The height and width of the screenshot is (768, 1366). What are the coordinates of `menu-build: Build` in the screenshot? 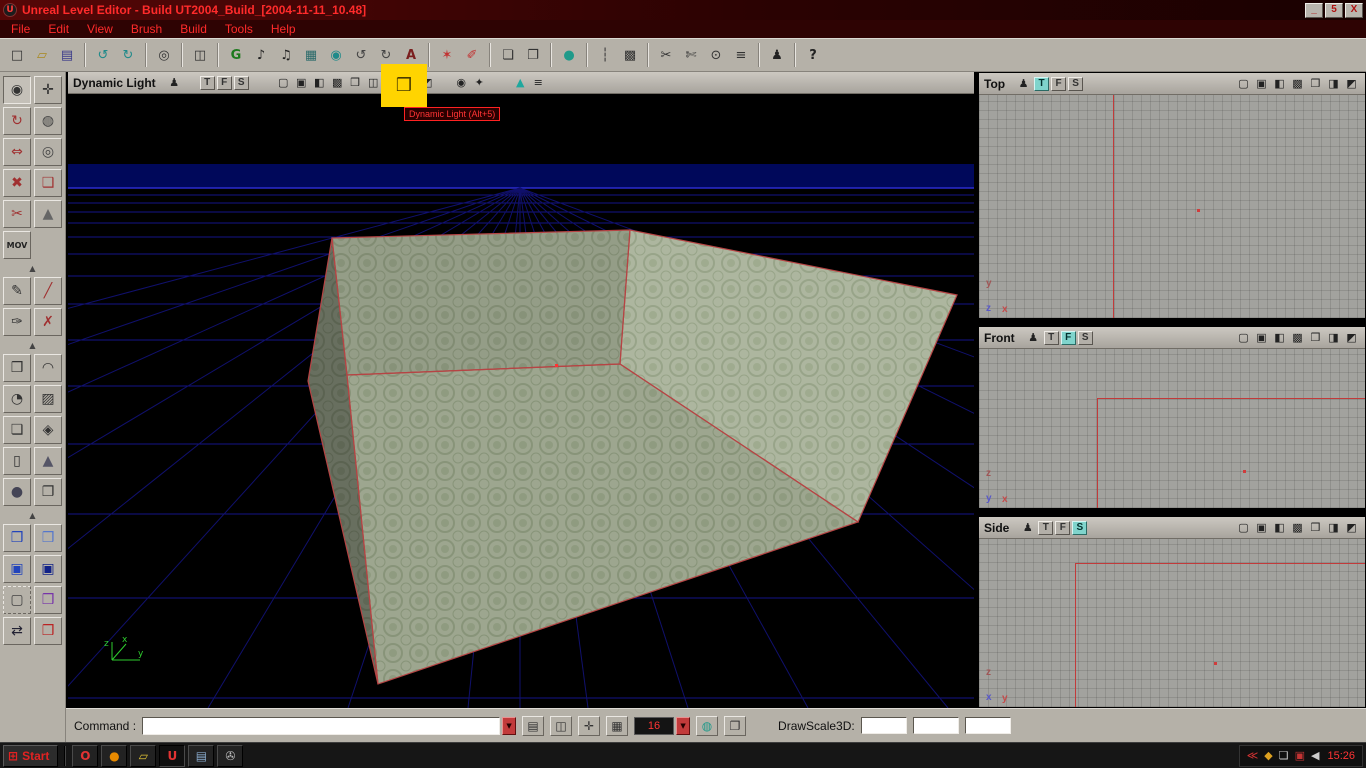 It's located at (193, 29).